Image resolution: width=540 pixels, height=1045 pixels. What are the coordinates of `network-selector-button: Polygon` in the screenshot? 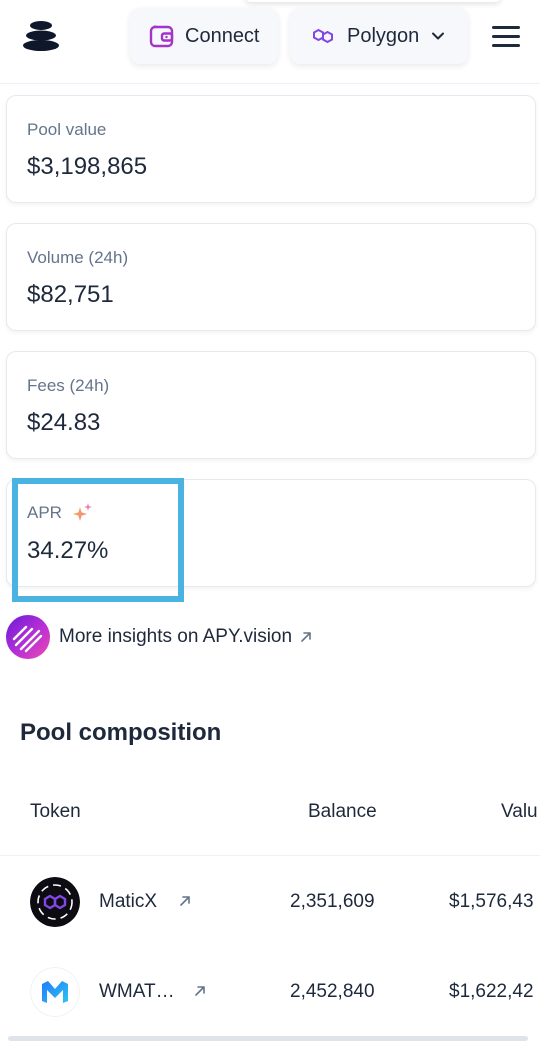 It's located at (379, 36).